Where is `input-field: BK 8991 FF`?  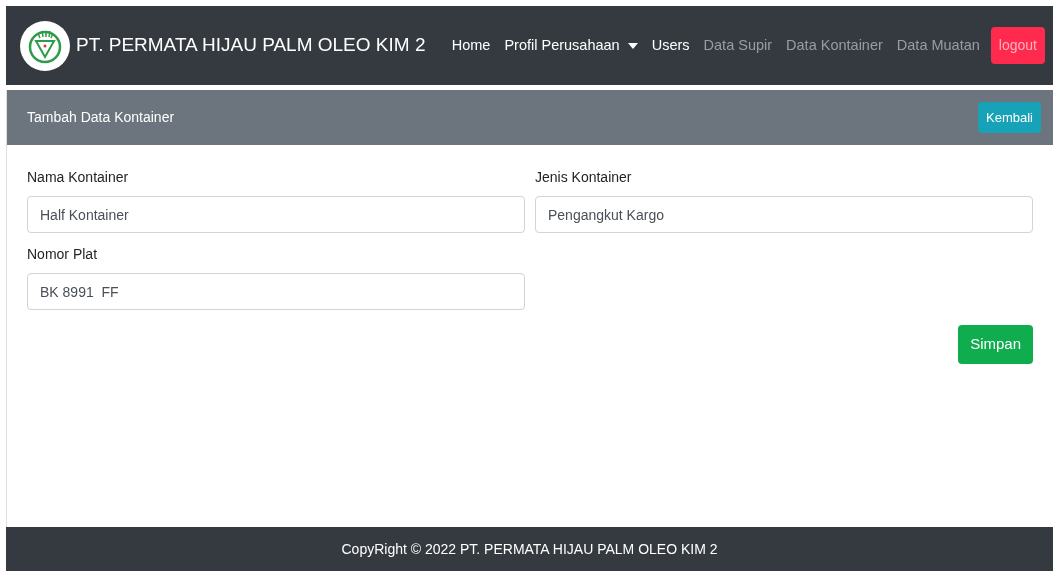 input-field: BK 8991 FF is located at coordinates (276, 291).